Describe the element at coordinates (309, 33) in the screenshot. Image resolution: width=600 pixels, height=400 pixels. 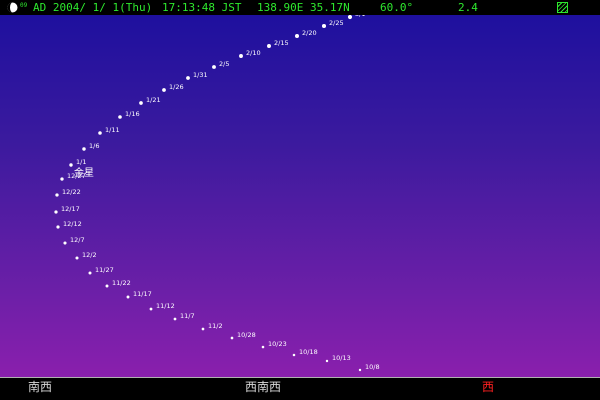
I see `track-date-label: 2/20` at that location.